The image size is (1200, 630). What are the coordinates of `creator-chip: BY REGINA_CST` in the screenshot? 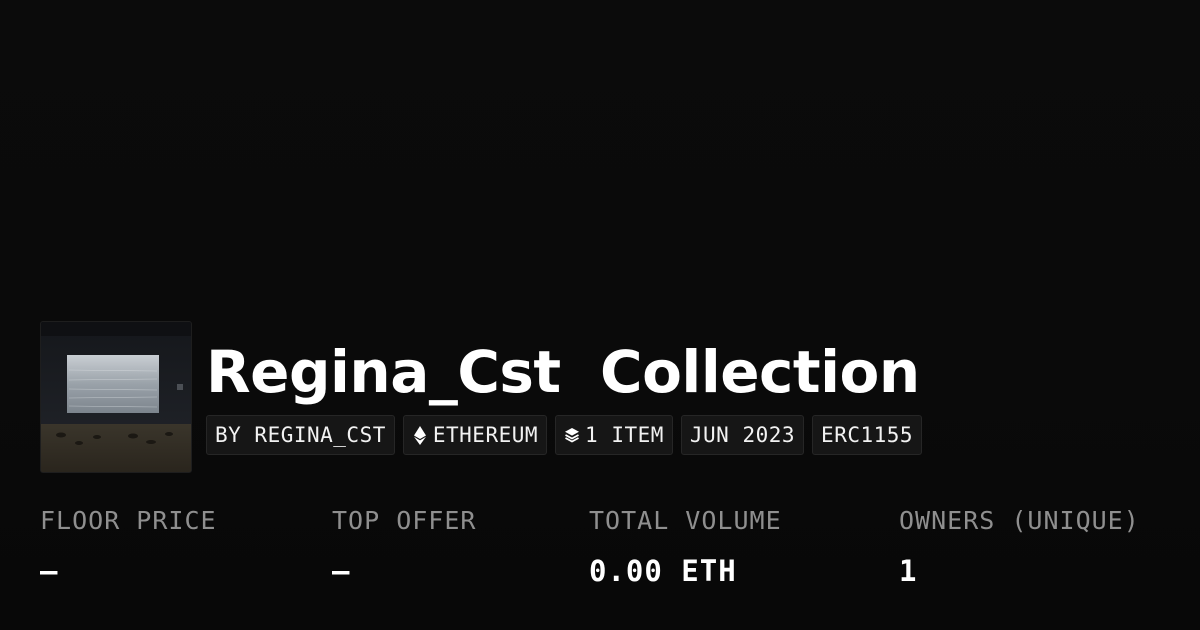 It's located at (300, 435).